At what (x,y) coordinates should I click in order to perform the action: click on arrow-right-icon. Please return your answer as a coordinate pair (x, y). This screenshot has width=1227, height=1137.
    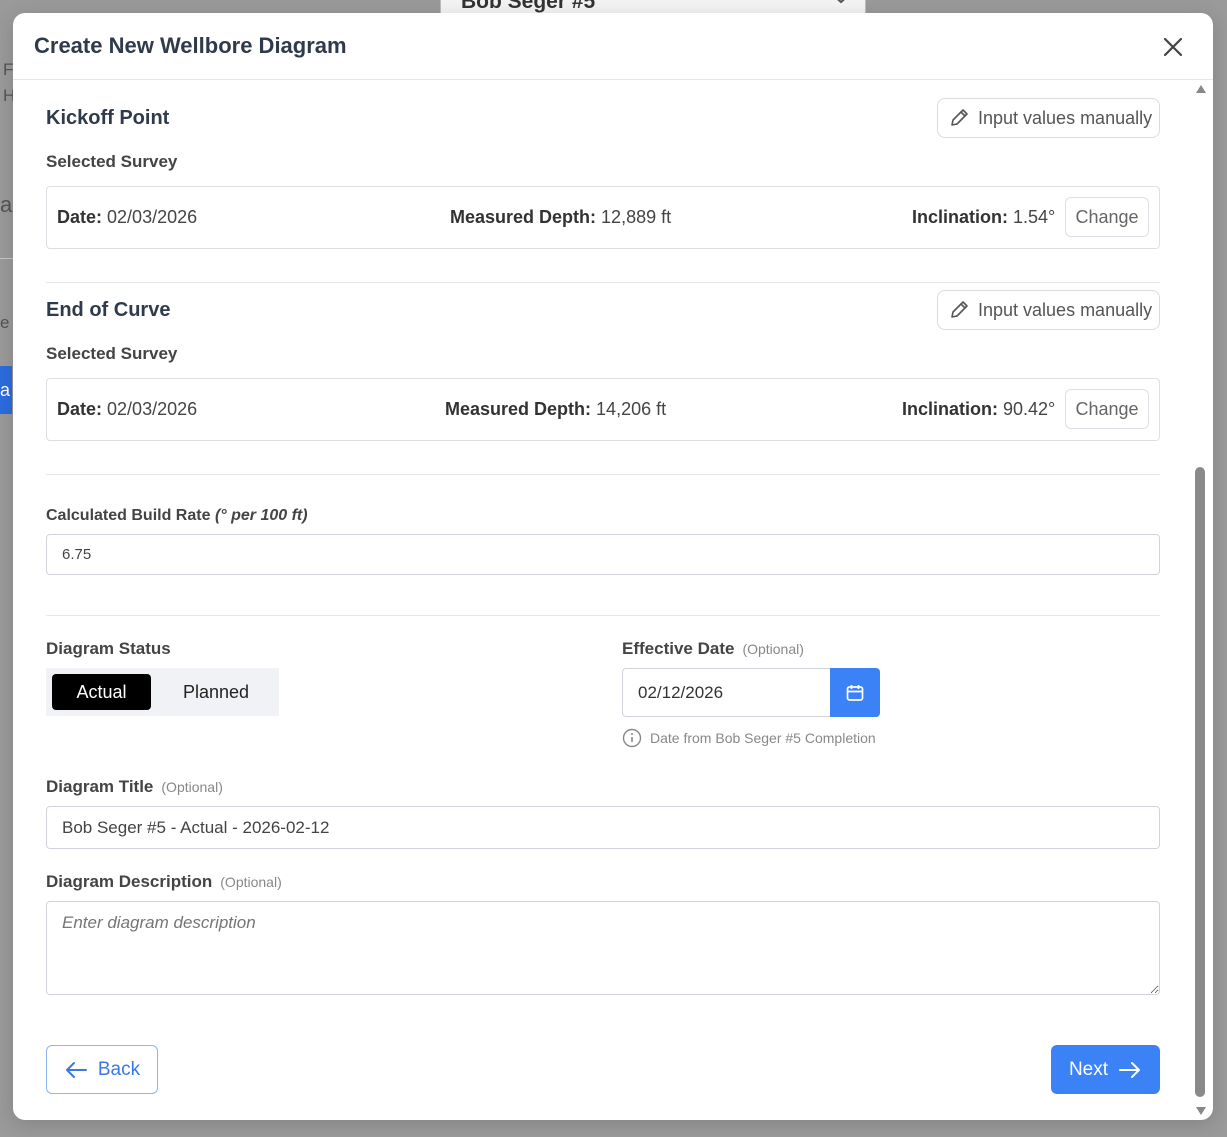
    Looking at the image, I should click on (1130, 1069).